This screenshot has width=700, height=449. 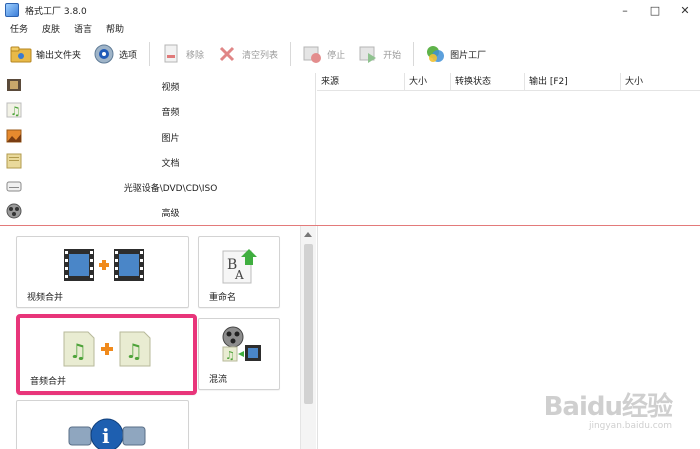 I want to click on mix-tool: ♫ 混流, so click(x=239, y=354).